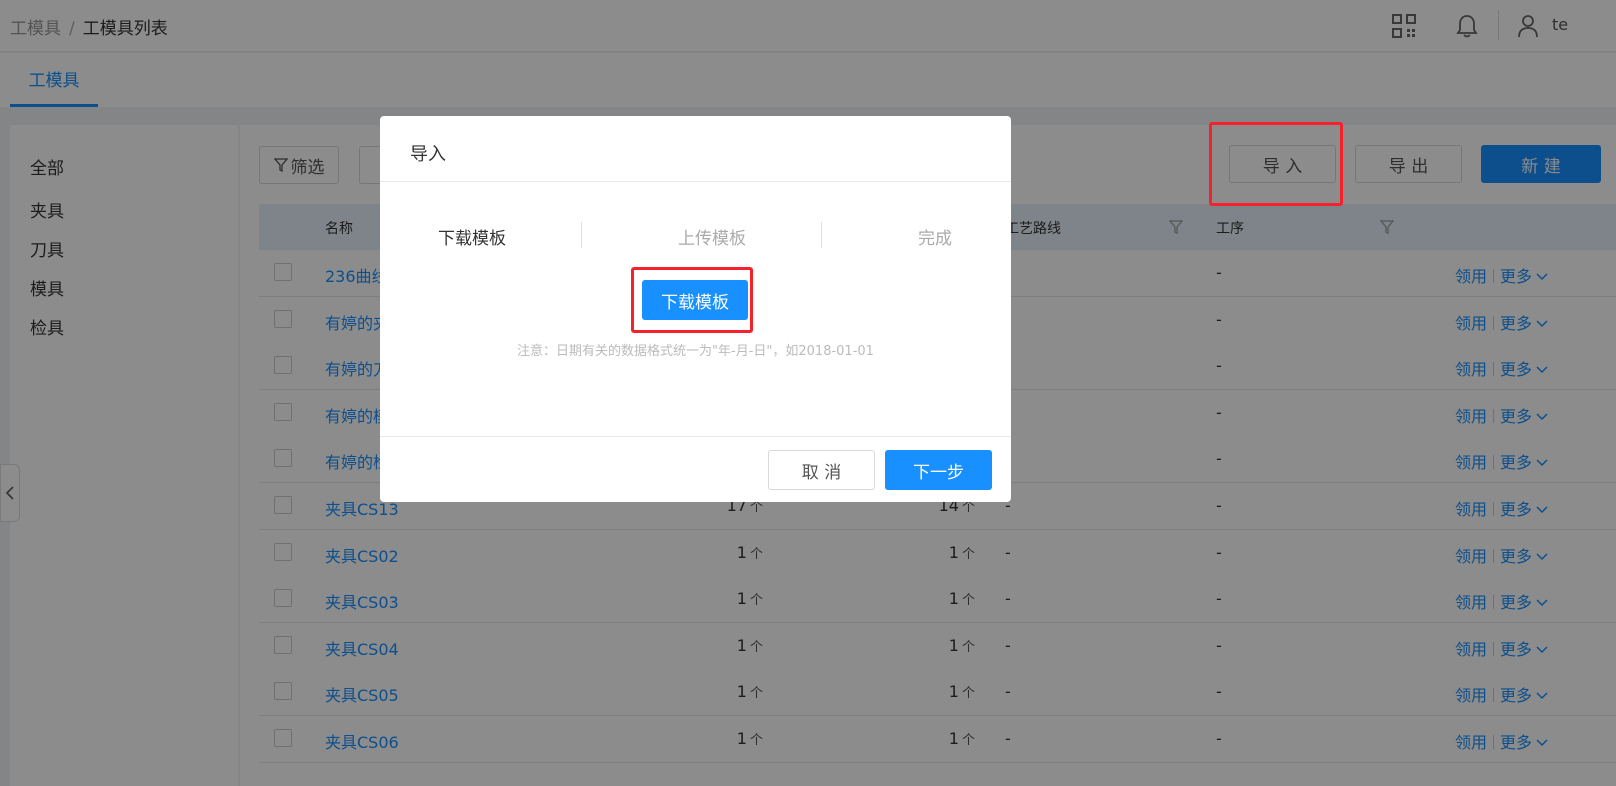 Image resolution: width=1616 pixels, height=786 pixels. Describe the element at coordinates (692, 300) in the screenshot. I see `annotation-box-download` at that location.